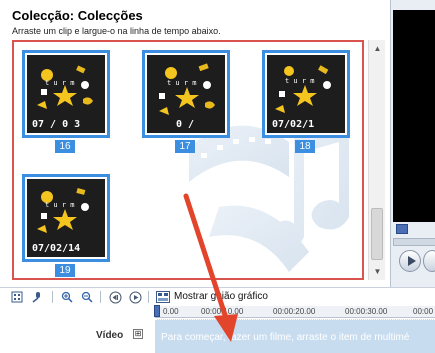  Describe the element at coordinates (305, 146) in the screenshot. I see `clip-number: 18` at that location.